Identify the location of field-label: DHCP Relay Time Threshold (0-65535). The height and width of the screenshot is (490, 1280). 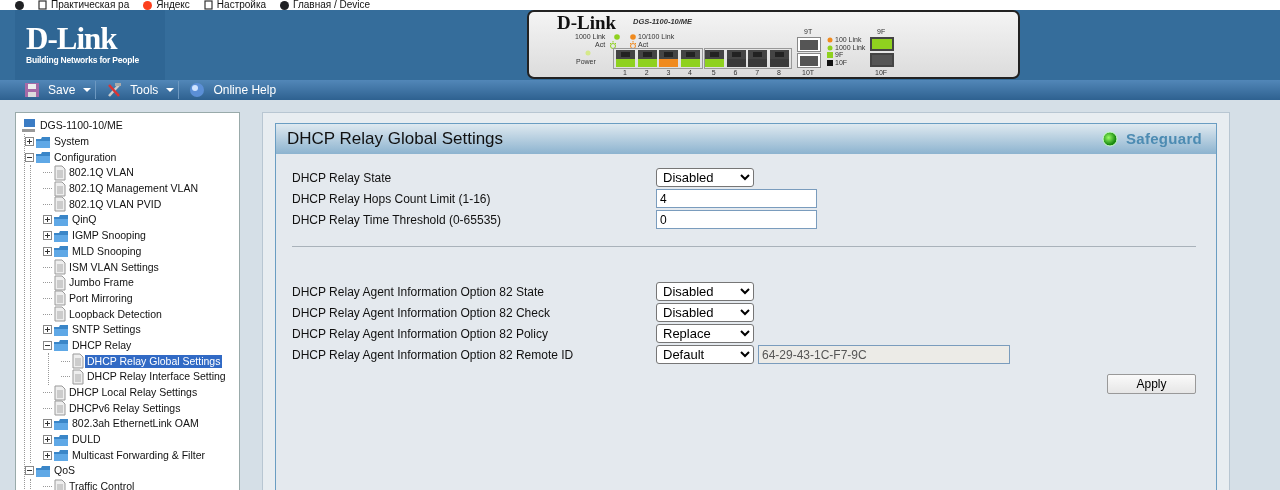
(397, 220).